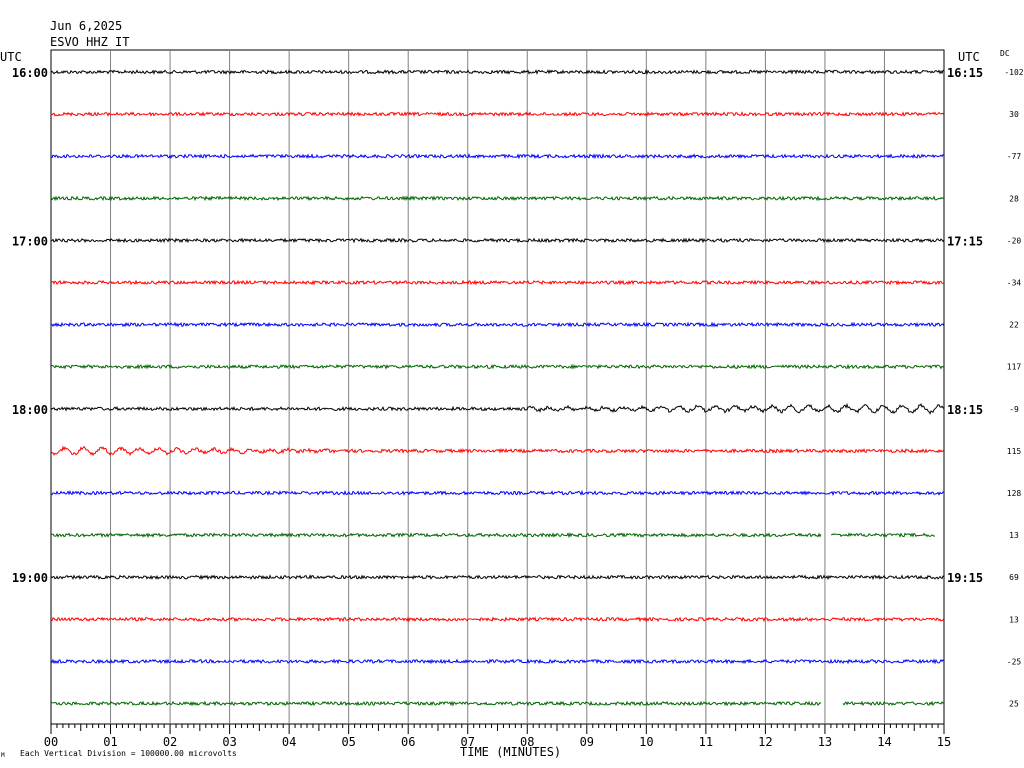 The image size is (1024, 768). I want to click on x-tick-label: 10, so click(646, 742).